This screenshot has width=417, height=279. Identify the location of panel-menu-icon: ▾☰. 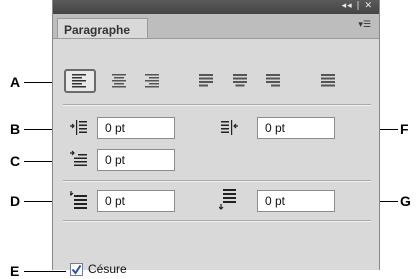
(364, 25).